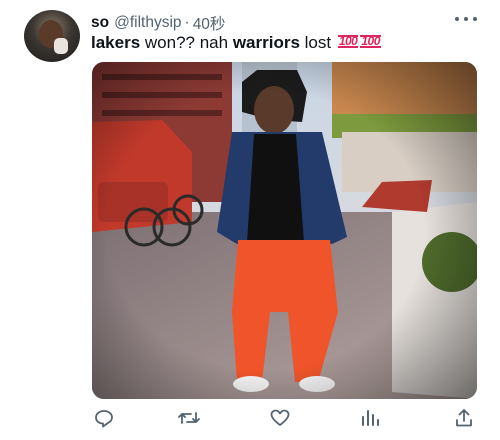  Describe the element at coordinates (209, 23) in the screenshot. I see `timestamp: 40秒` at that location.